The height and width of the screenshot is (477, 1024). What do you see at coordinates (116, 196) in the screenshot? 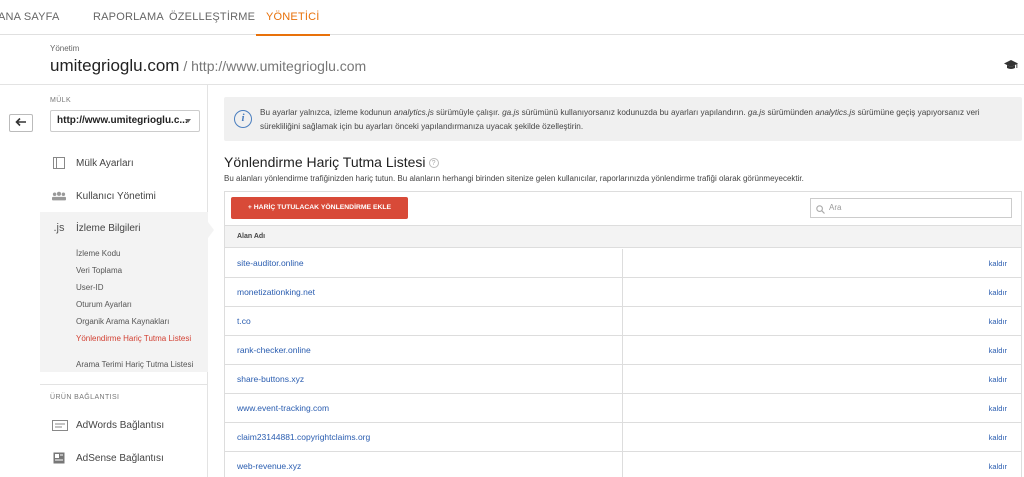
I see `sidebar-item-label: Kullanıcı Yönetimi` at bounding box center [116, 196].